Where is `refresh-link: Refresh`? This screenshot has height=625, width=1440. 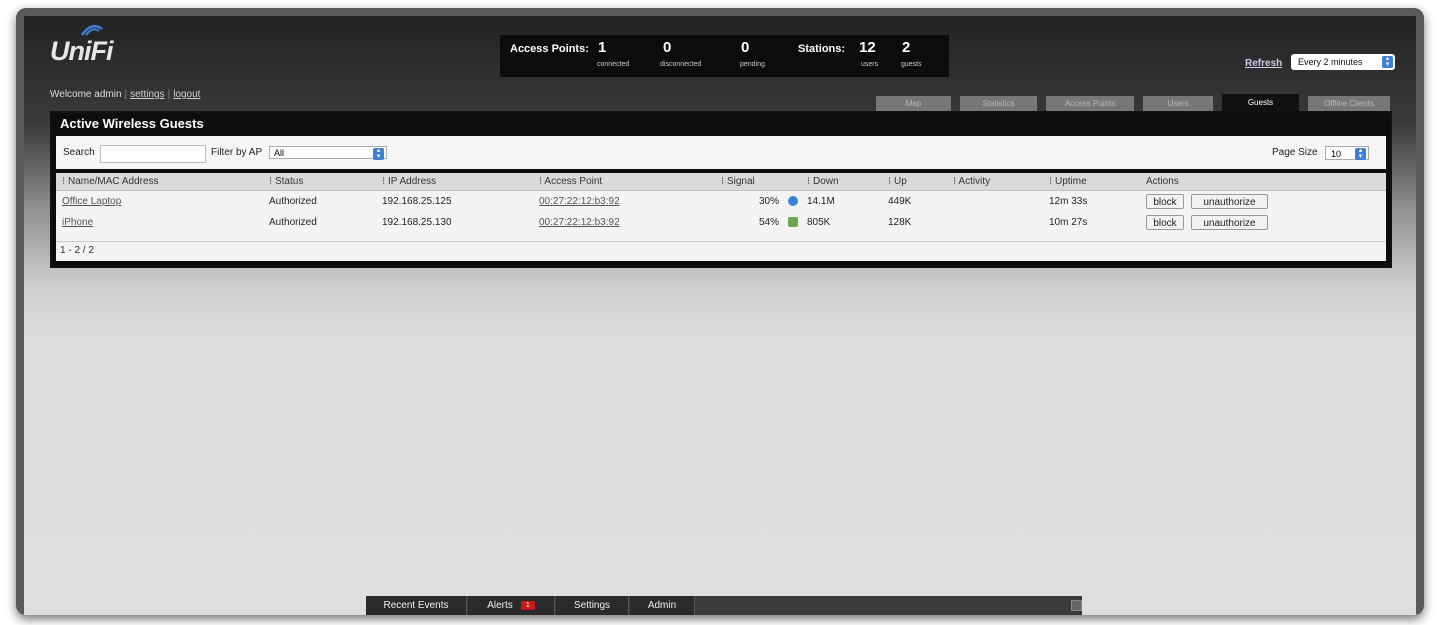
refresh-link: Refresh is located at coordinates (1263, 63).